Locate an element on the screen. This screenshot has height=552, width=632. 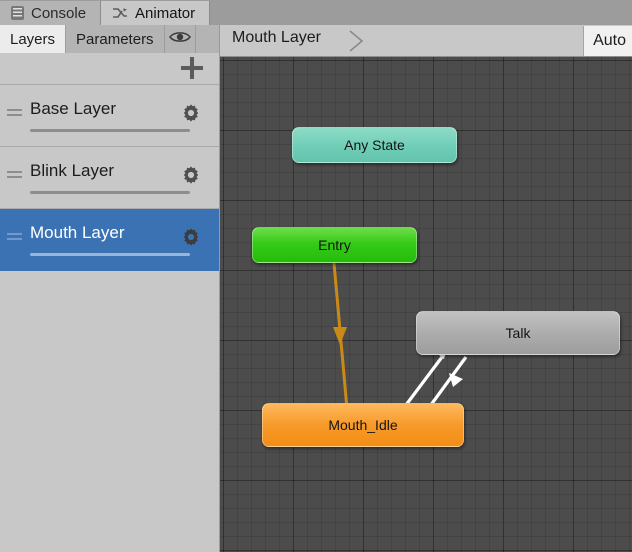
layer-row-blink: Blink Layer is located at coordinates (109, 178).